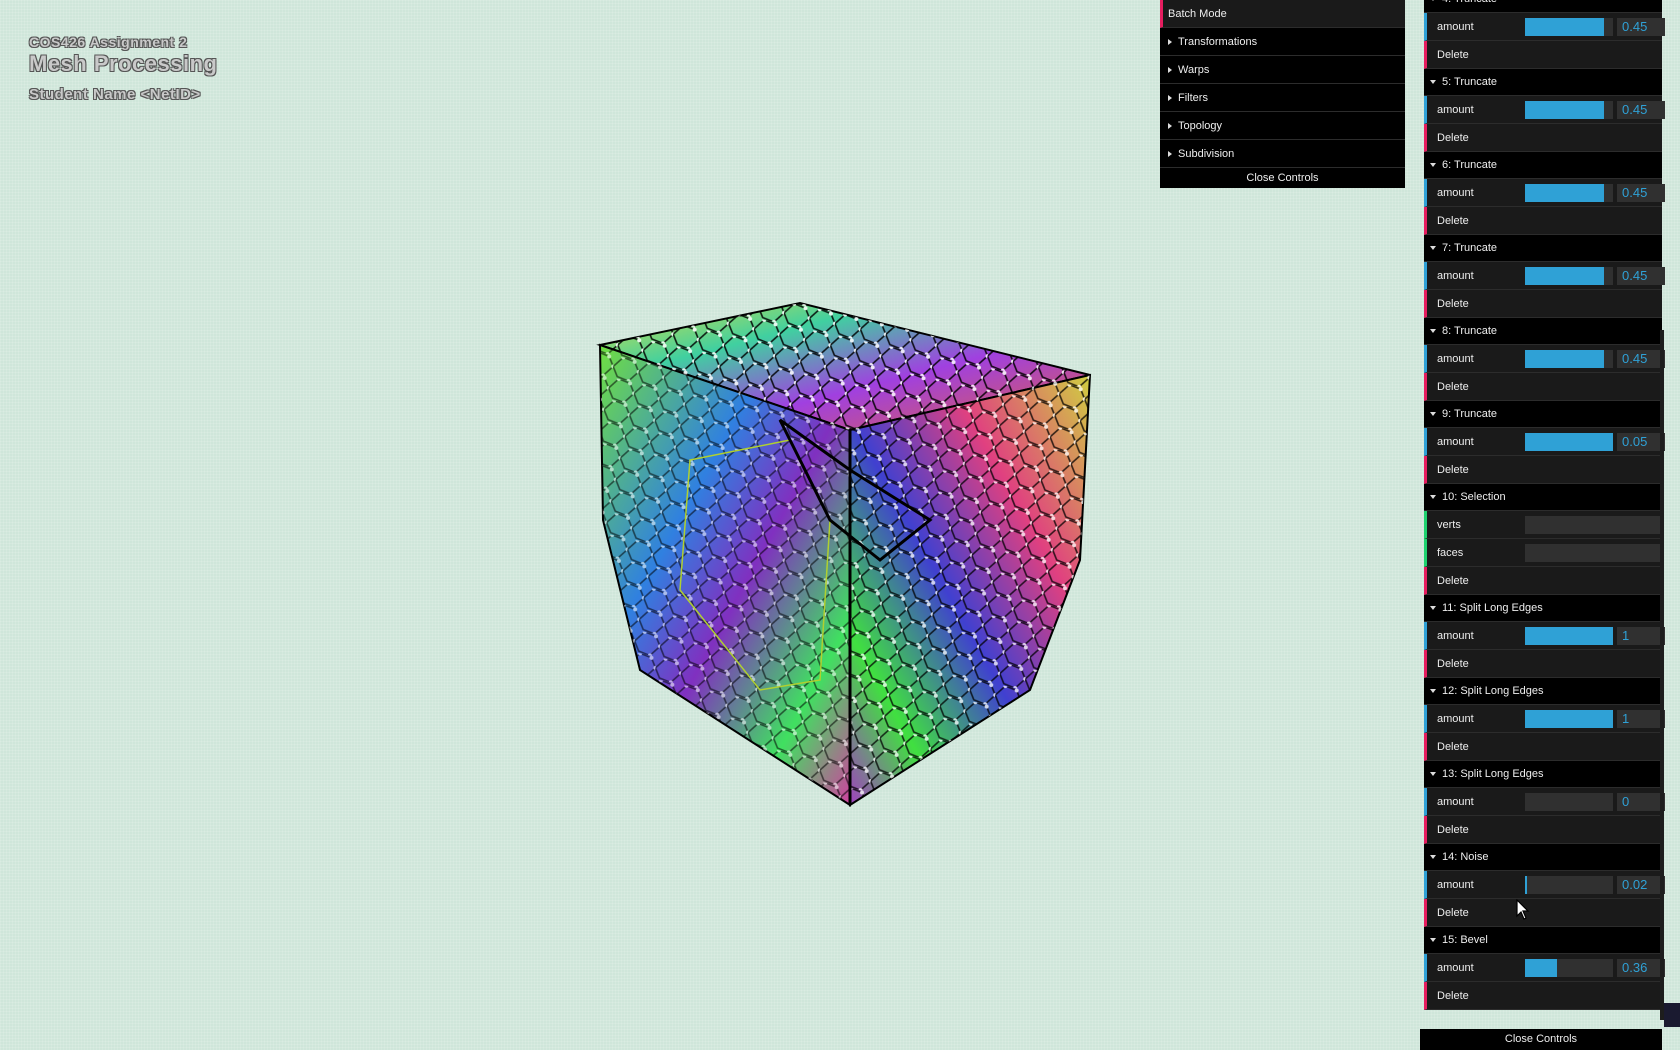  Describe the element at coordinates (1641, 967) in the screenshot. I see `amount-value-input: 0.36` at that location.